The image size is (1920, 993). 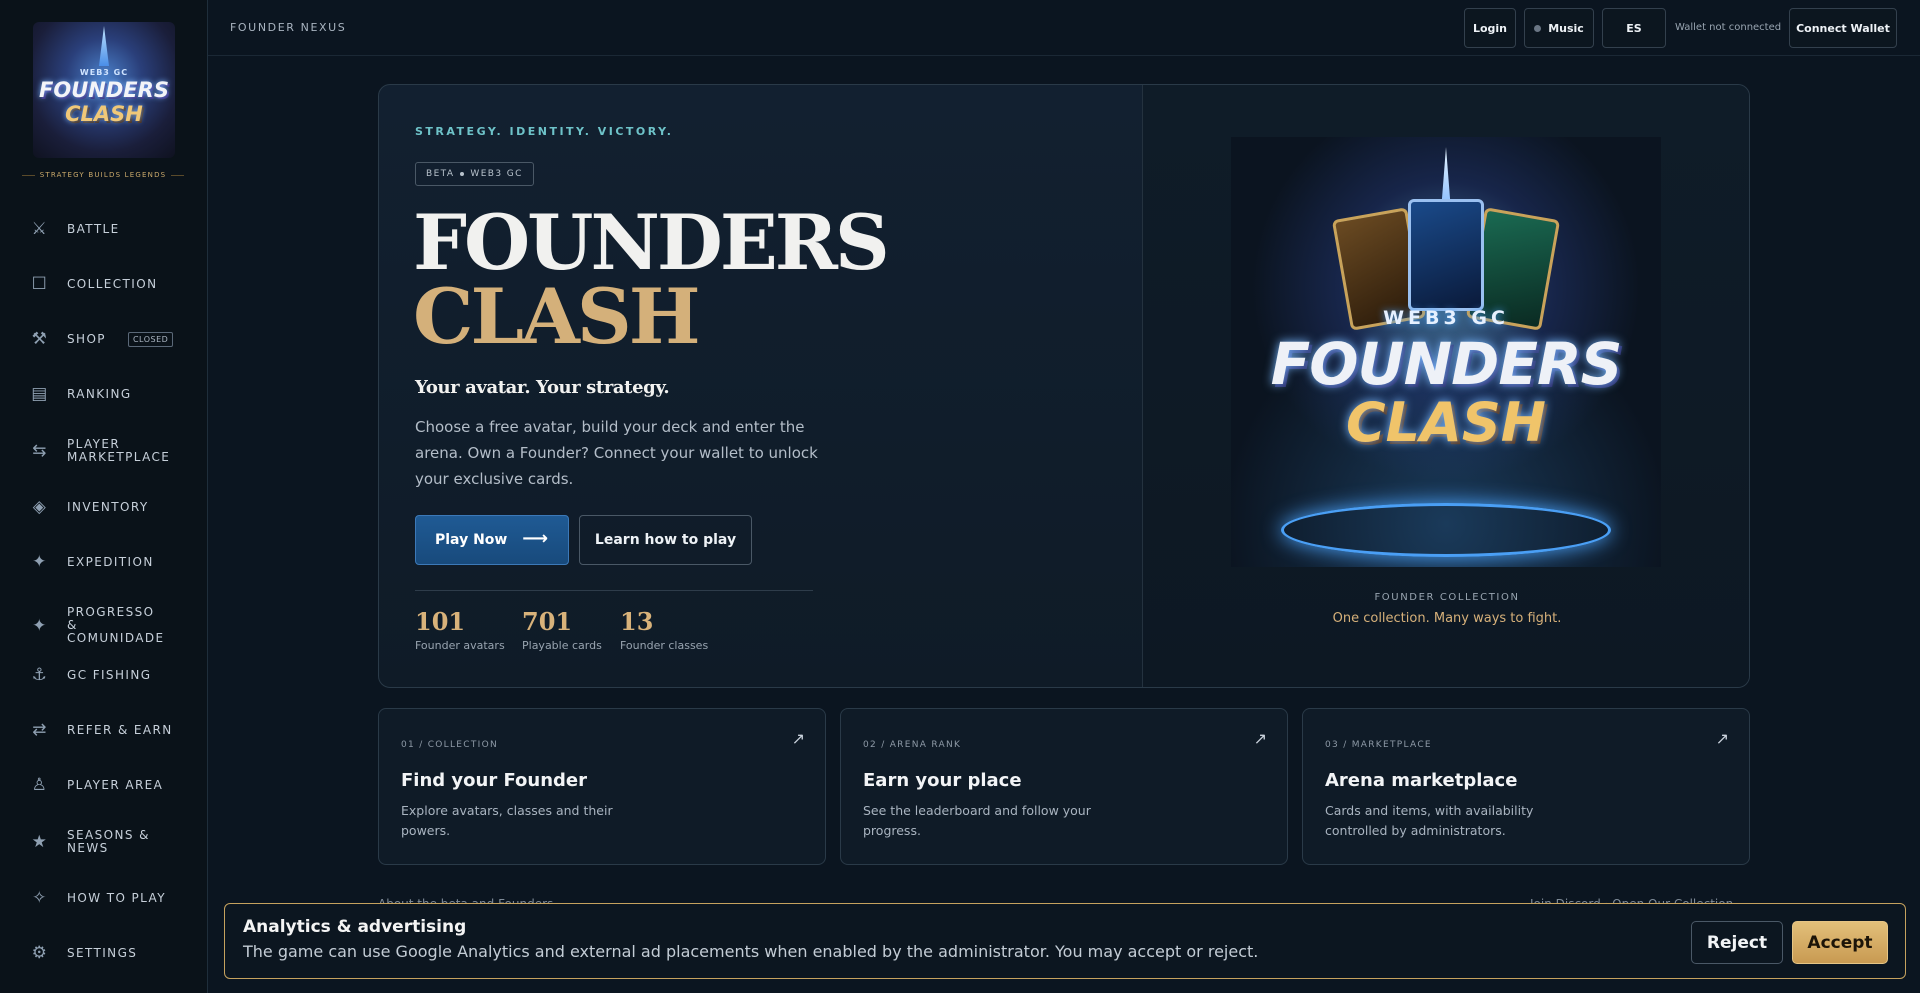 I want to click on consent-title: Analytics & advertising, so click(x=355, y=927).